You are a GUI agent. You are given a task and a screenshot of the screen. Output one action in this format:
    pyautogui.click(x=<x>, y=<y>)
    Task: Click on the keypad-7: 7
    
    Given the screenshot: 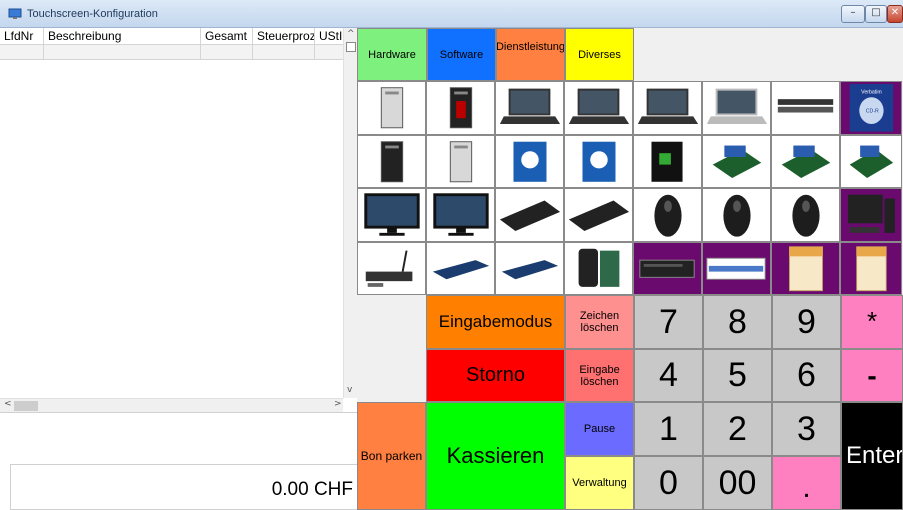 What is the action you would take?
    pyautogui.click(x=668, y=322)
    